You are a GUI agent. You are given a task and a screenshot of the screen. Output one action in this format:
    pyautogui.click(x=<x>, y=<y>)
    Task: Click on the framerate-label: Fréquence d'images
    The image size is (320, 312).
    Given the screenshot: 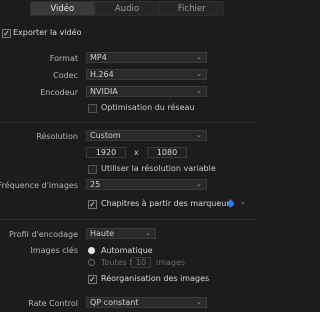 What is the action you would take?
    pyautogui.click(x=39, y=185)
    